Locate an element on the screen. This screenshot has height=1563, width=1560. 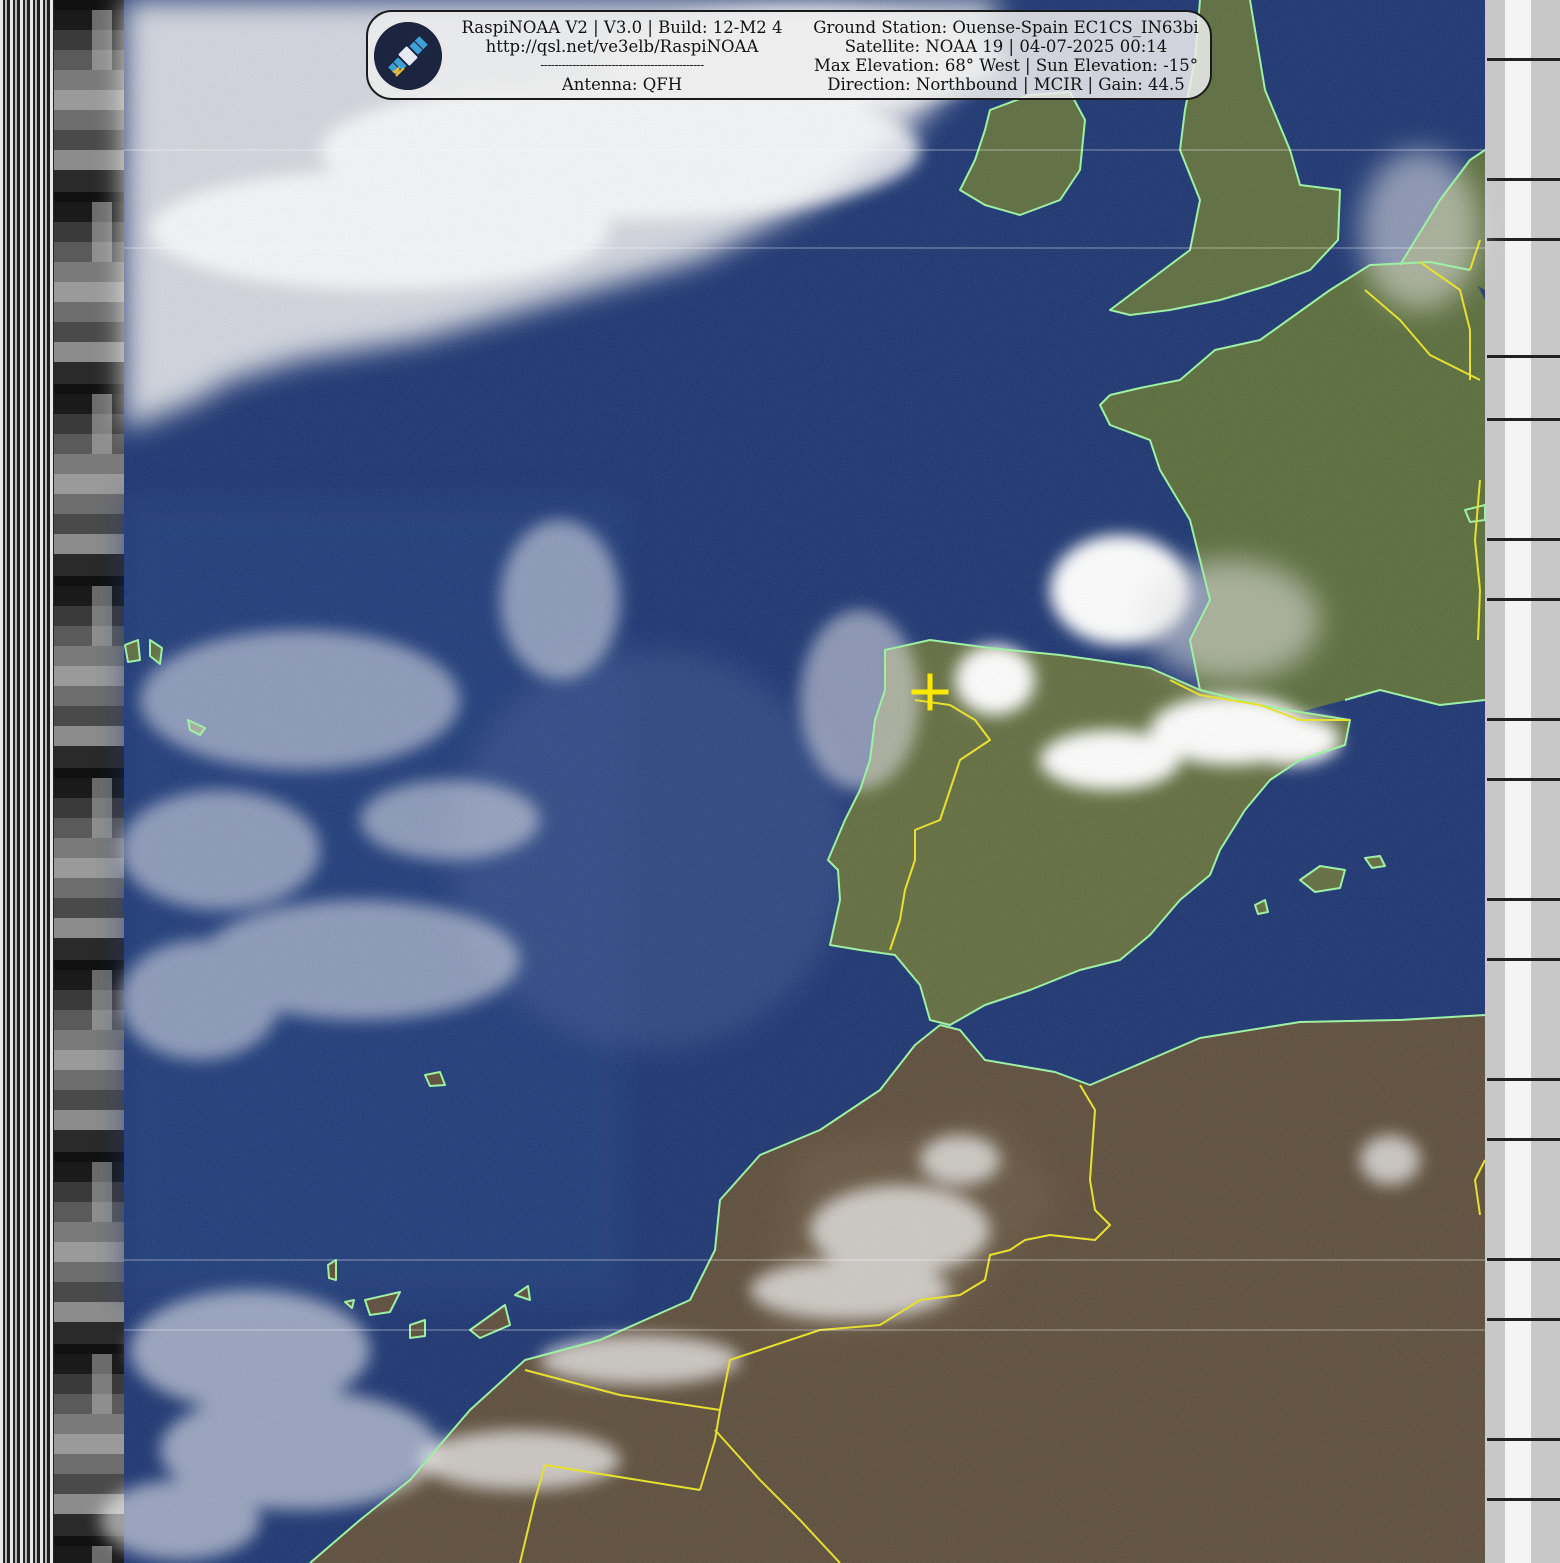
satellite-line: Satellite: NOAA 19 | 04-07-2025 00:14 is located at coordinates (1006, 46).